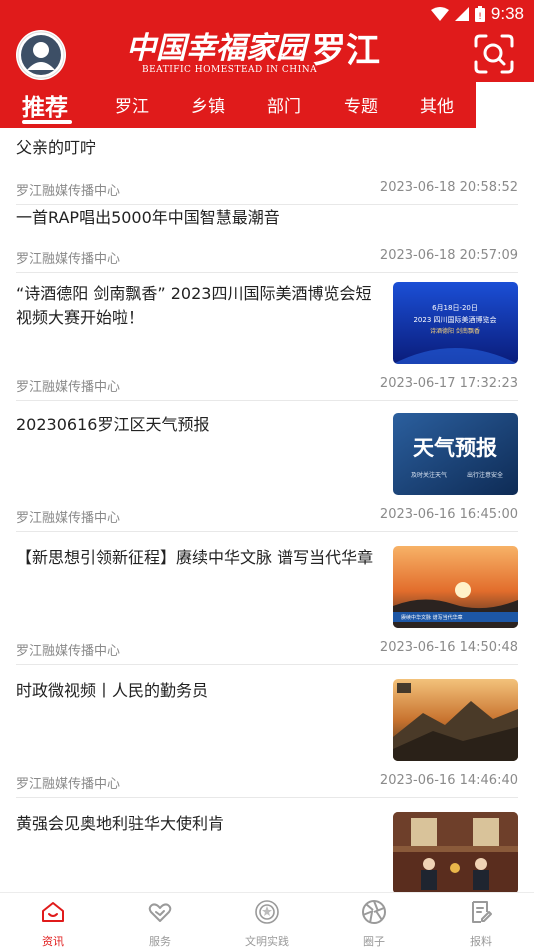 This screenshot has width=534, height=950. Describe the element at coordinates (507, 13) in the screenshot. I see `status-time: 9:38` at that location.